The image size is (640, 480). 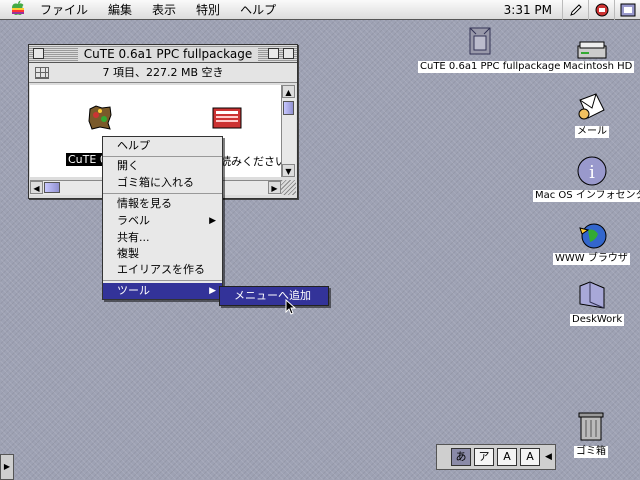 I want to click on keyboard-icon, so click(x=601, y=10).